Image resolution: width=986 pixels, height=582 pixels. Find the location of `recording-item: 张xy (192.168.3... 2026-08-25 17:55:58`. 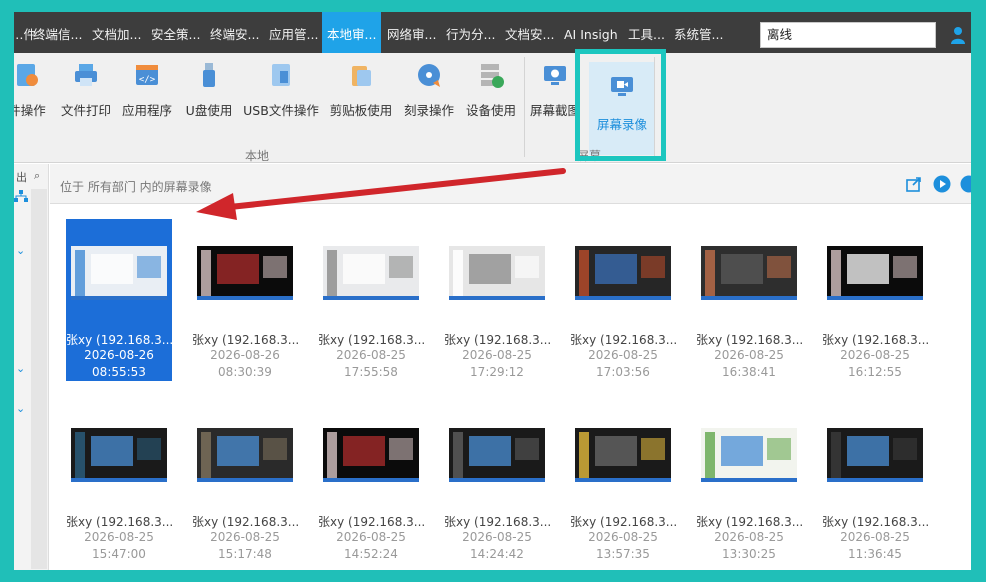

recording-item: 张xy (192.168.3... 2026-08-25 17:55:58 is located at coordinates (371, 300).